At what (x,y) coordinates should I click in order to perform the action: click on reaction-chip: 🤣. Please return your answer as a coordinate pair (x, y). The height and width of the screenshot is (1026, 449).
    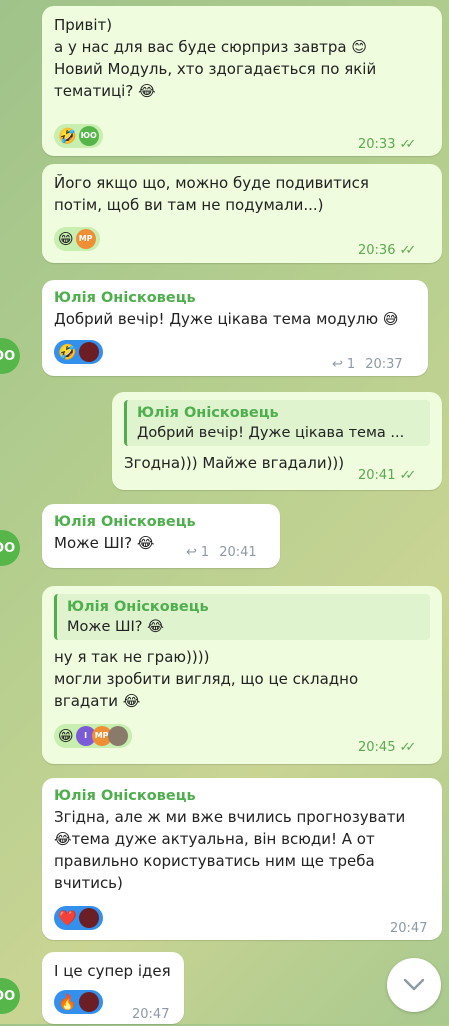
    Looking at the image, I should click on (78, 352).